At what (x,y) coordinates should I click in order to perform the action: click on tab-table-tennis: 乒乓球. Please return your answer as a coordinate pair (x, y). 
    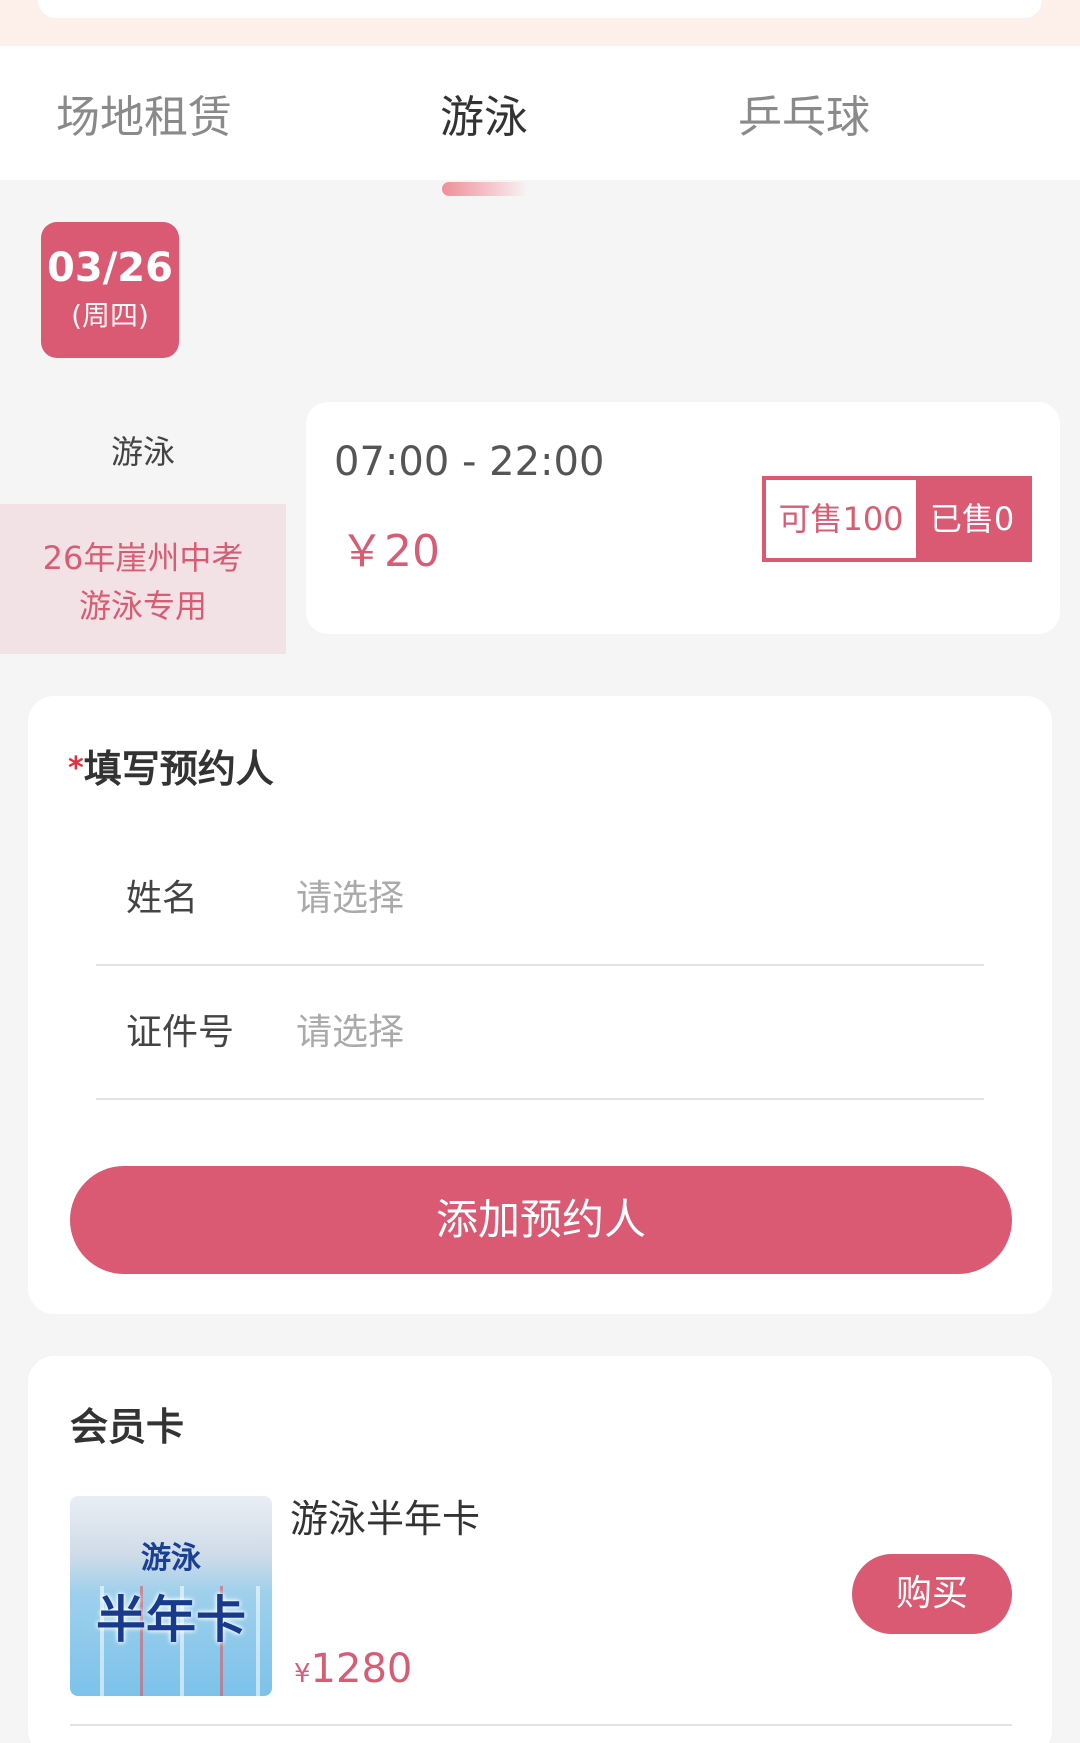
    Looking at the image, I should click on (804, 118).